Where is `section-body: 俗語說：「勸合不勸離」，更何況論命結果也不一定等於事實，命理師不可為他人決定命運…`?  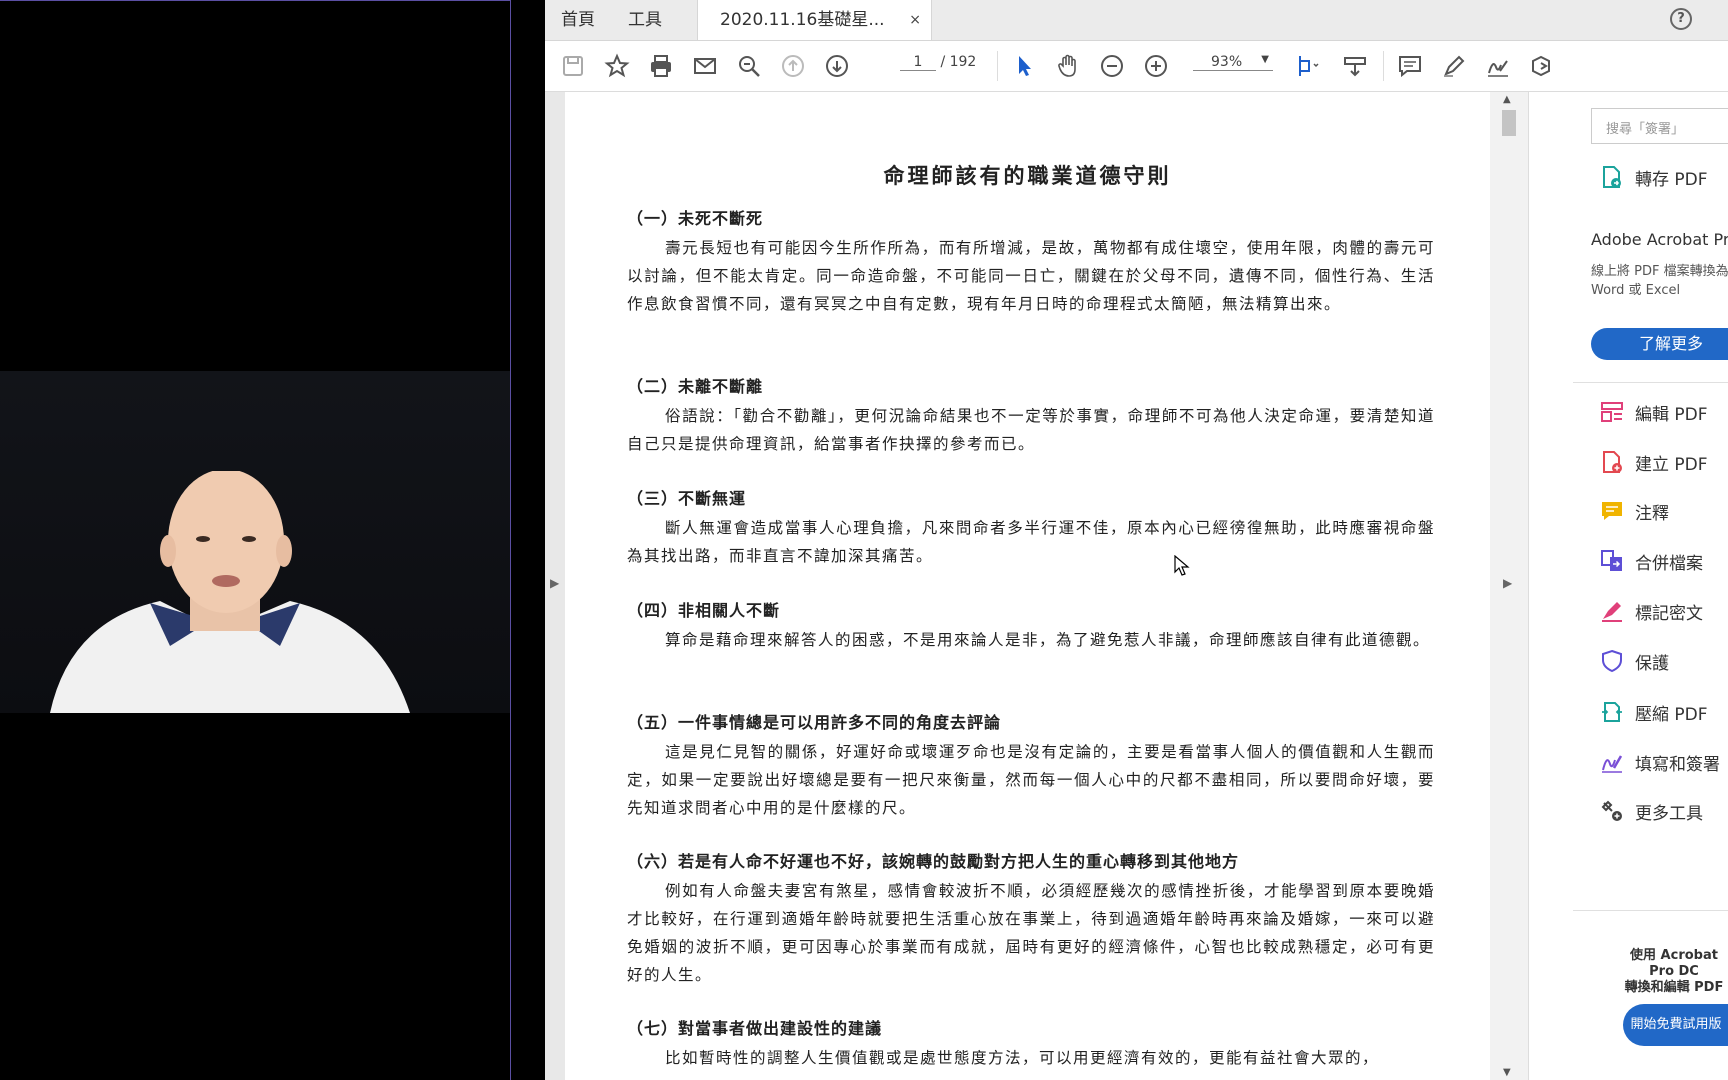 section-body: 俗語說：「勸合不勸離」，更何況論命結果也不一定等於事實，命理師不可為他人決定命運… is located at coordinates (1031, 430).